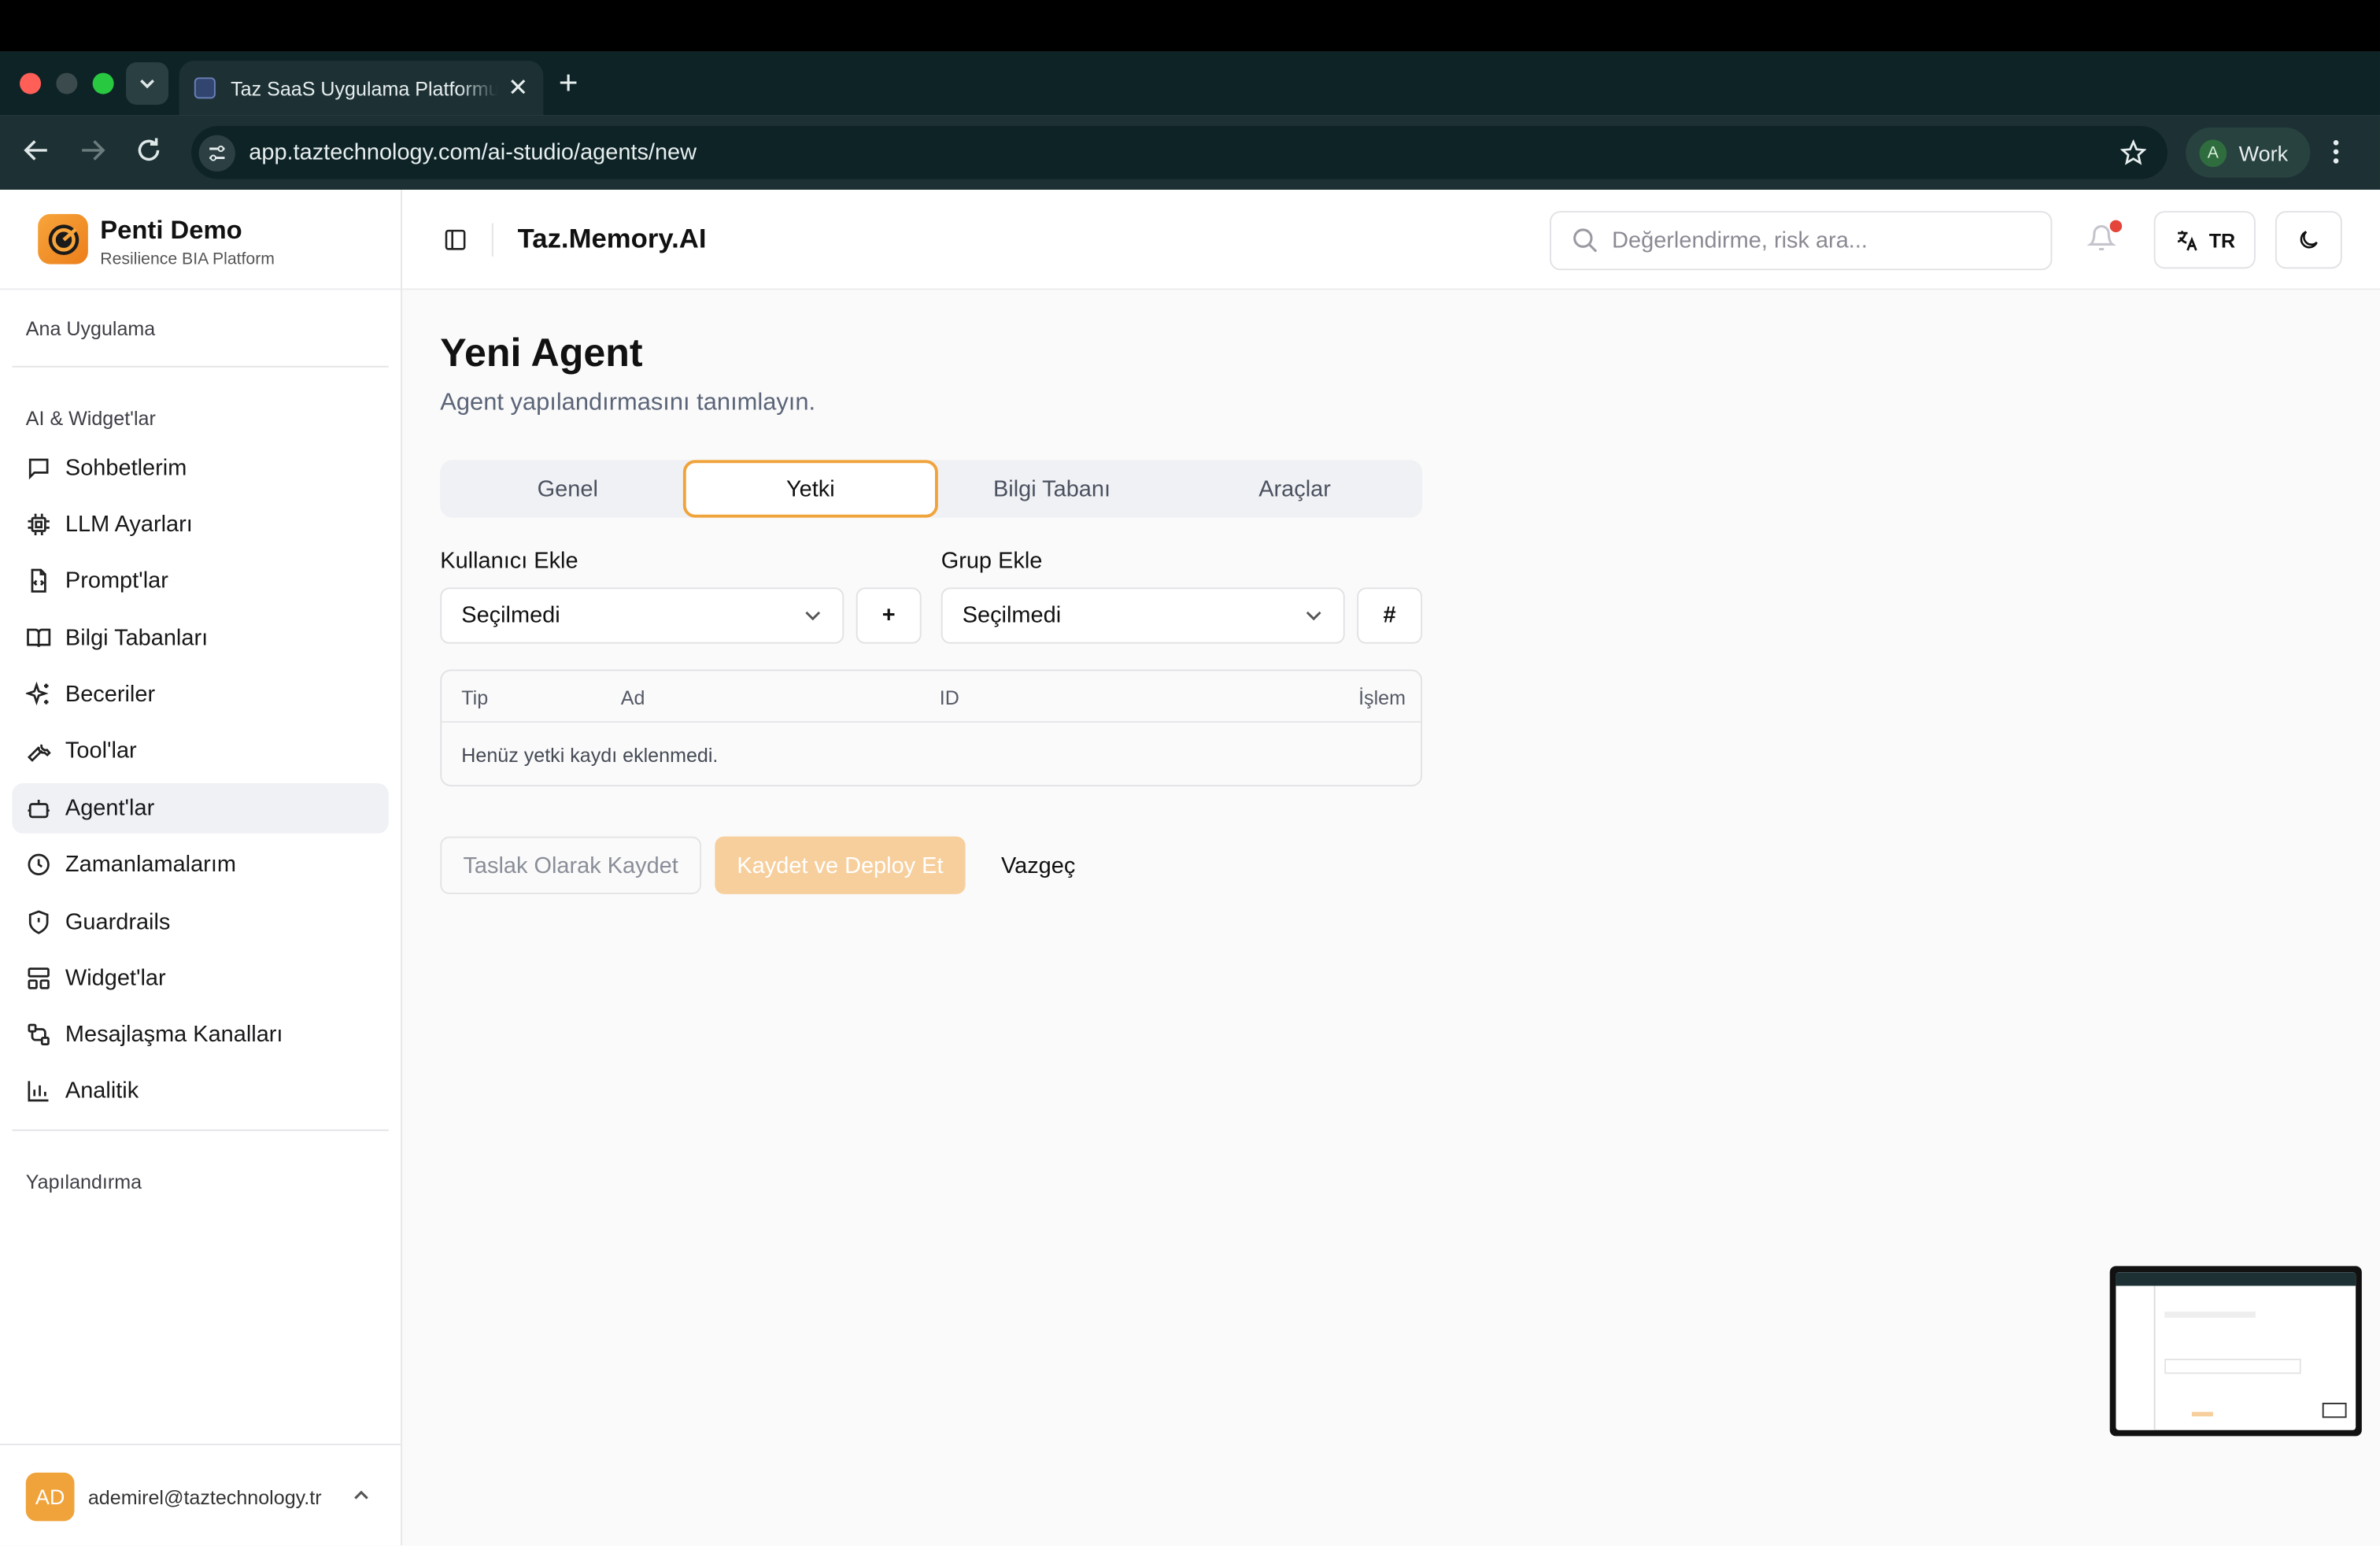 The image size is (2380, 1546). I want to click on minimize-window-button, so click(67, 83).